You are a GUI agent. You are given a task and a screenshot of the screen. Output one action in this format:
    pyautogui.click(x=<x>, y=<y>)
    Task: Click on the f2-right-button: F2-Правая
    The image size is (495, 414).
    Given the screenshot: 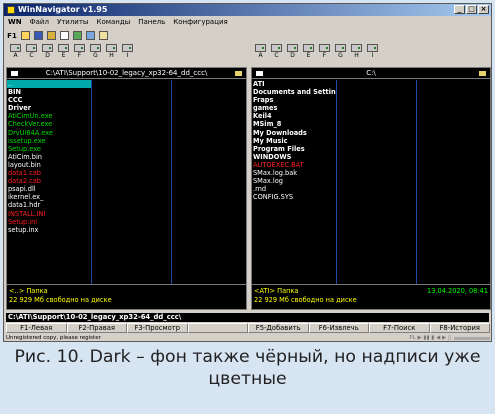 What is the action you would take?
    pyautogui.click(x=96, y=328)
    